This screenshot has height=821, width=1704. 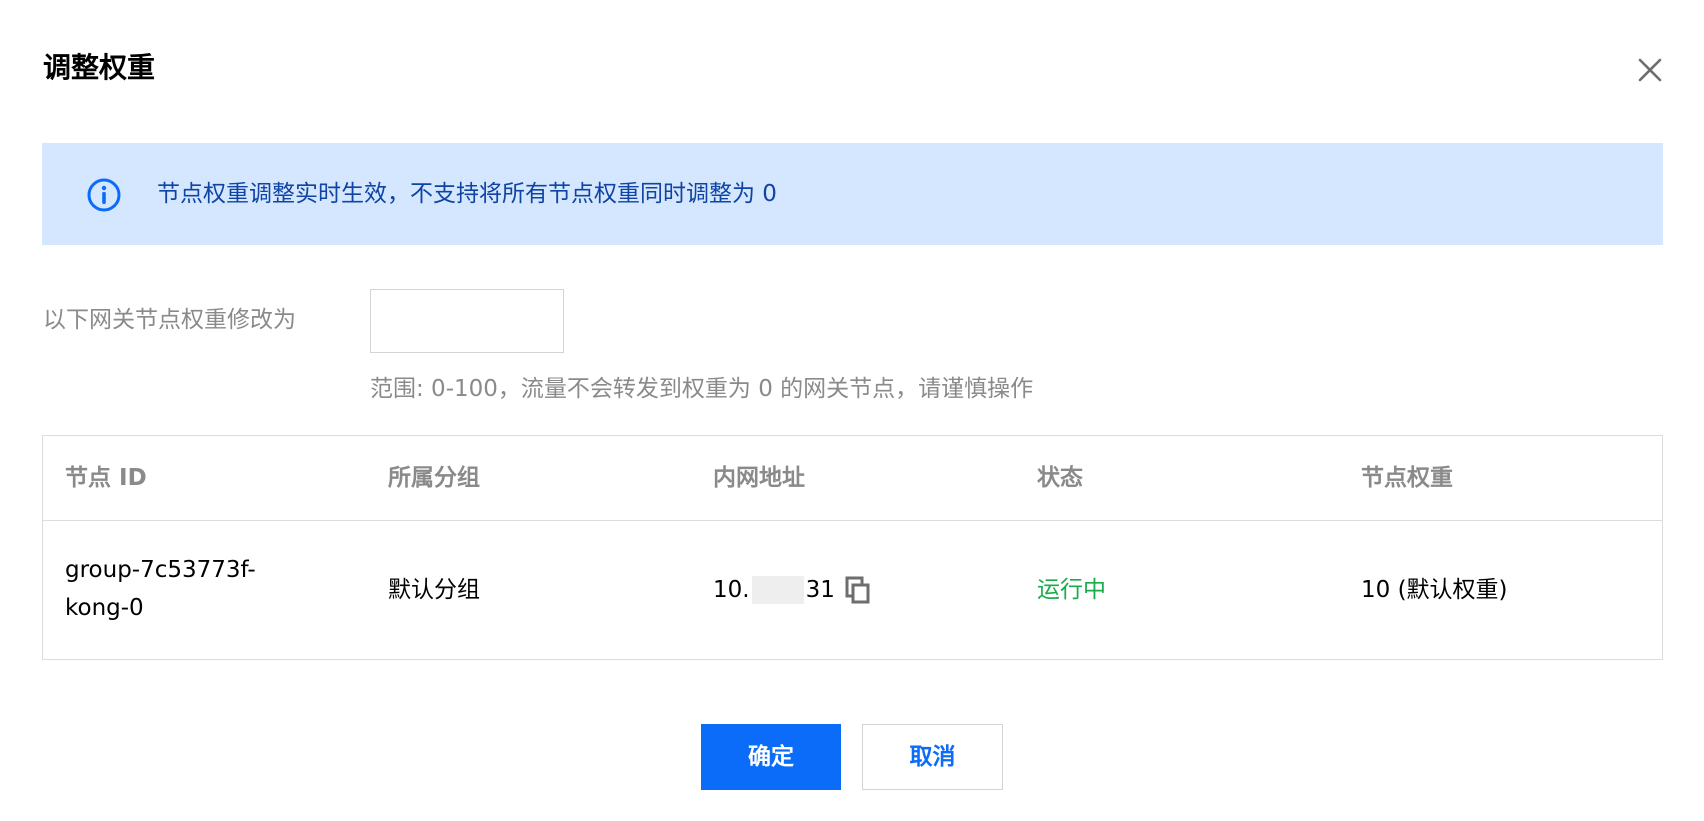 I want to click on close-icon, so click(x=1650, y=70).